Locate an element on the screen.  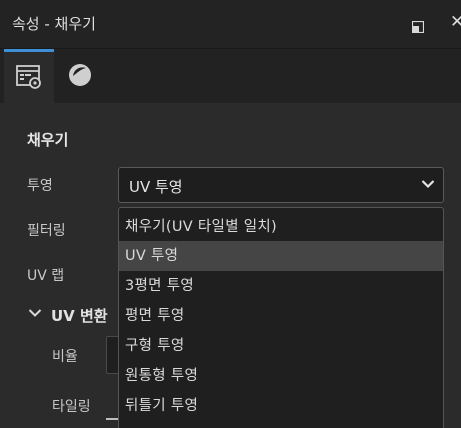
tab-fill-properties is located at coordinates (29, 76).